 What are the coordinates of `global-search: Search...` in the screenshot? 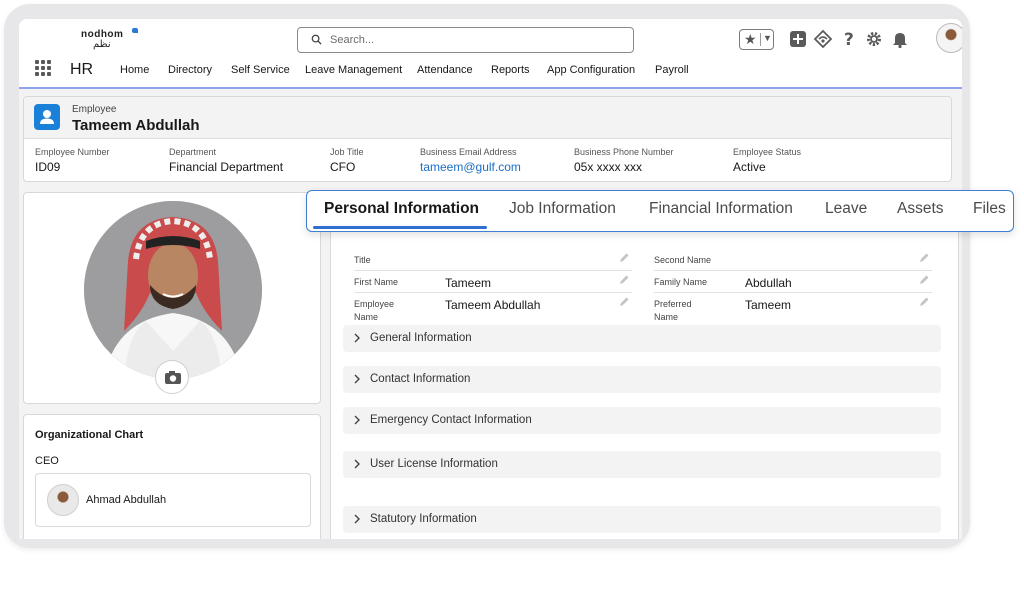 It's located at (465, 40).